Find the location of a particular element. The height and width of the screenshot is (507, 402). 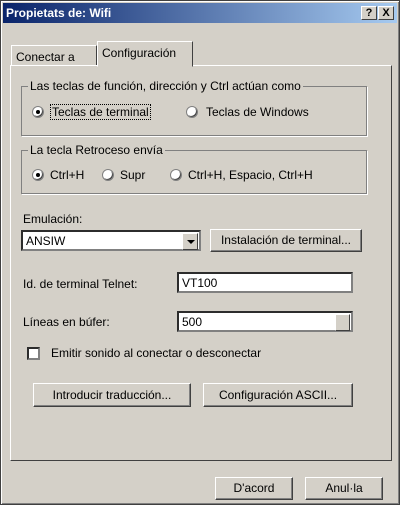

emulation-label: Emulación: is located at coordinates (53, 219).